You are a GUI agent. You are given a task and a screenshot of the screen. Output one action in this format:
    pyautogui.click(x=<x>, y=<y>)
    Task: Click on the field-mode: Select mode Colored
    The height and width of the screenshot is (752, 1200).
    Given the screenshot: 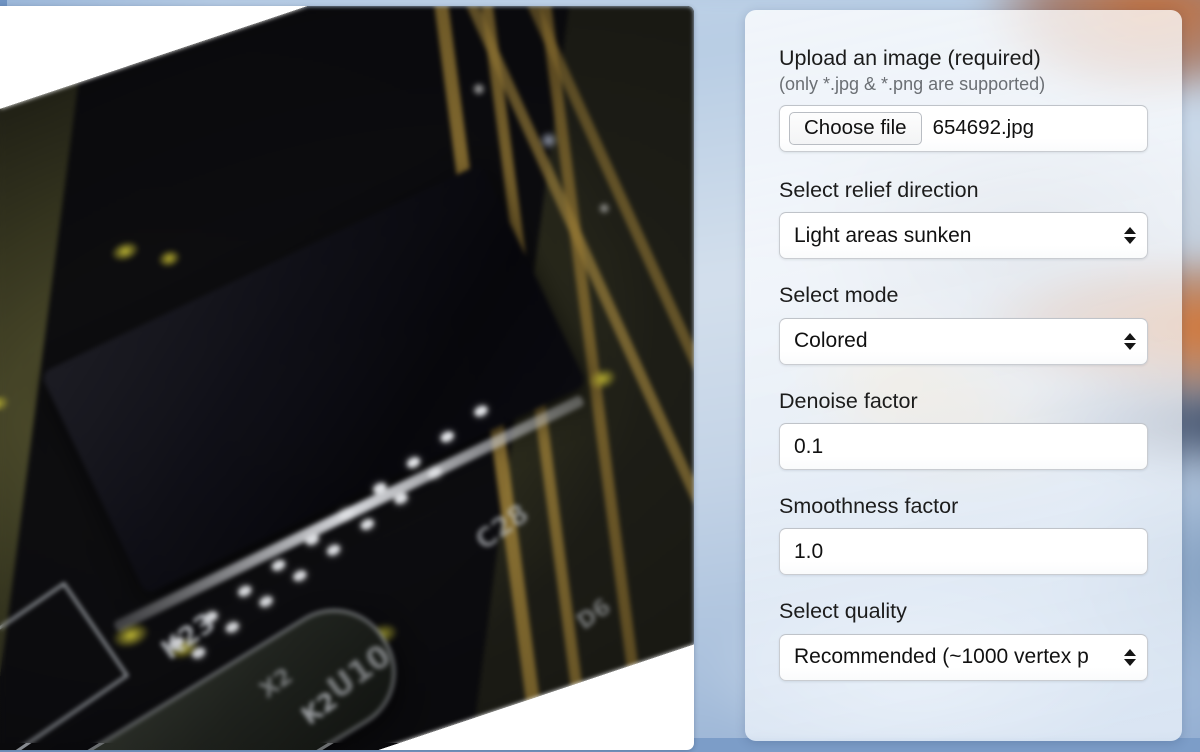 What is the action you would take?
    pyautogui.click(x=963, y=324)
    